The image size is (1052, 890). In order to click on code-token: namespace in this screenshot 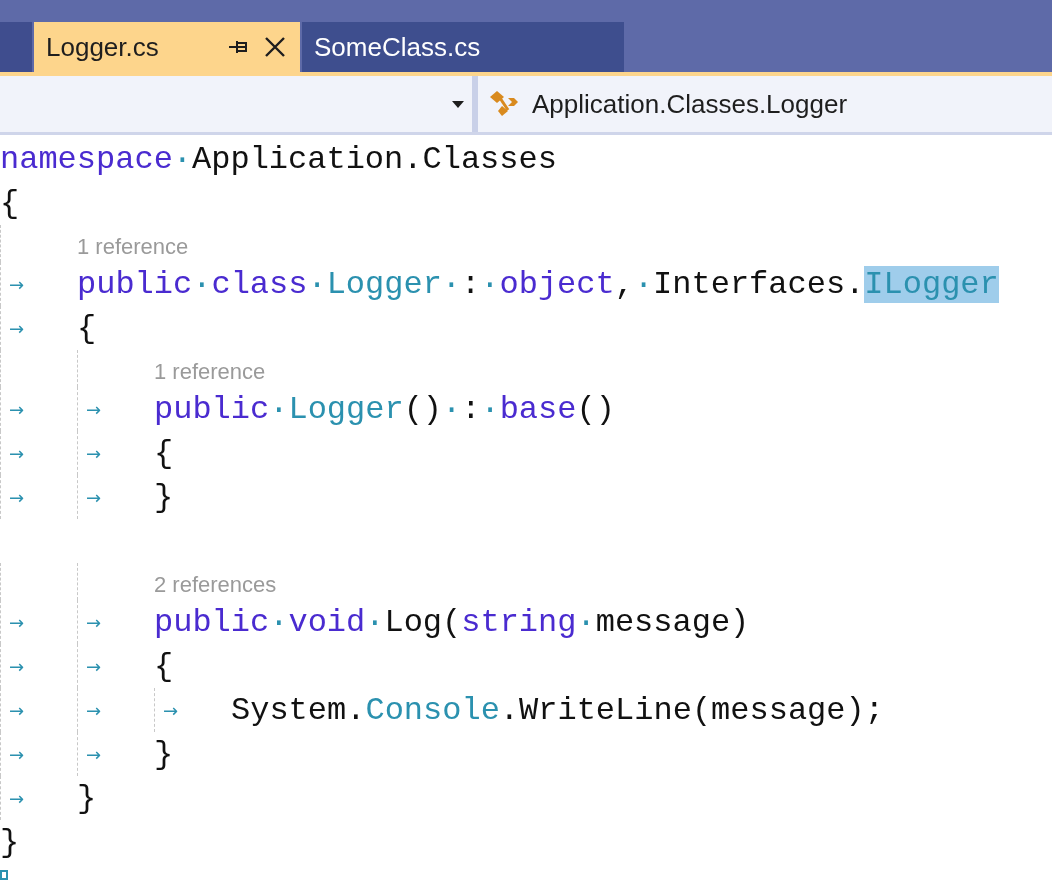, I will do `click(86, 159)`.